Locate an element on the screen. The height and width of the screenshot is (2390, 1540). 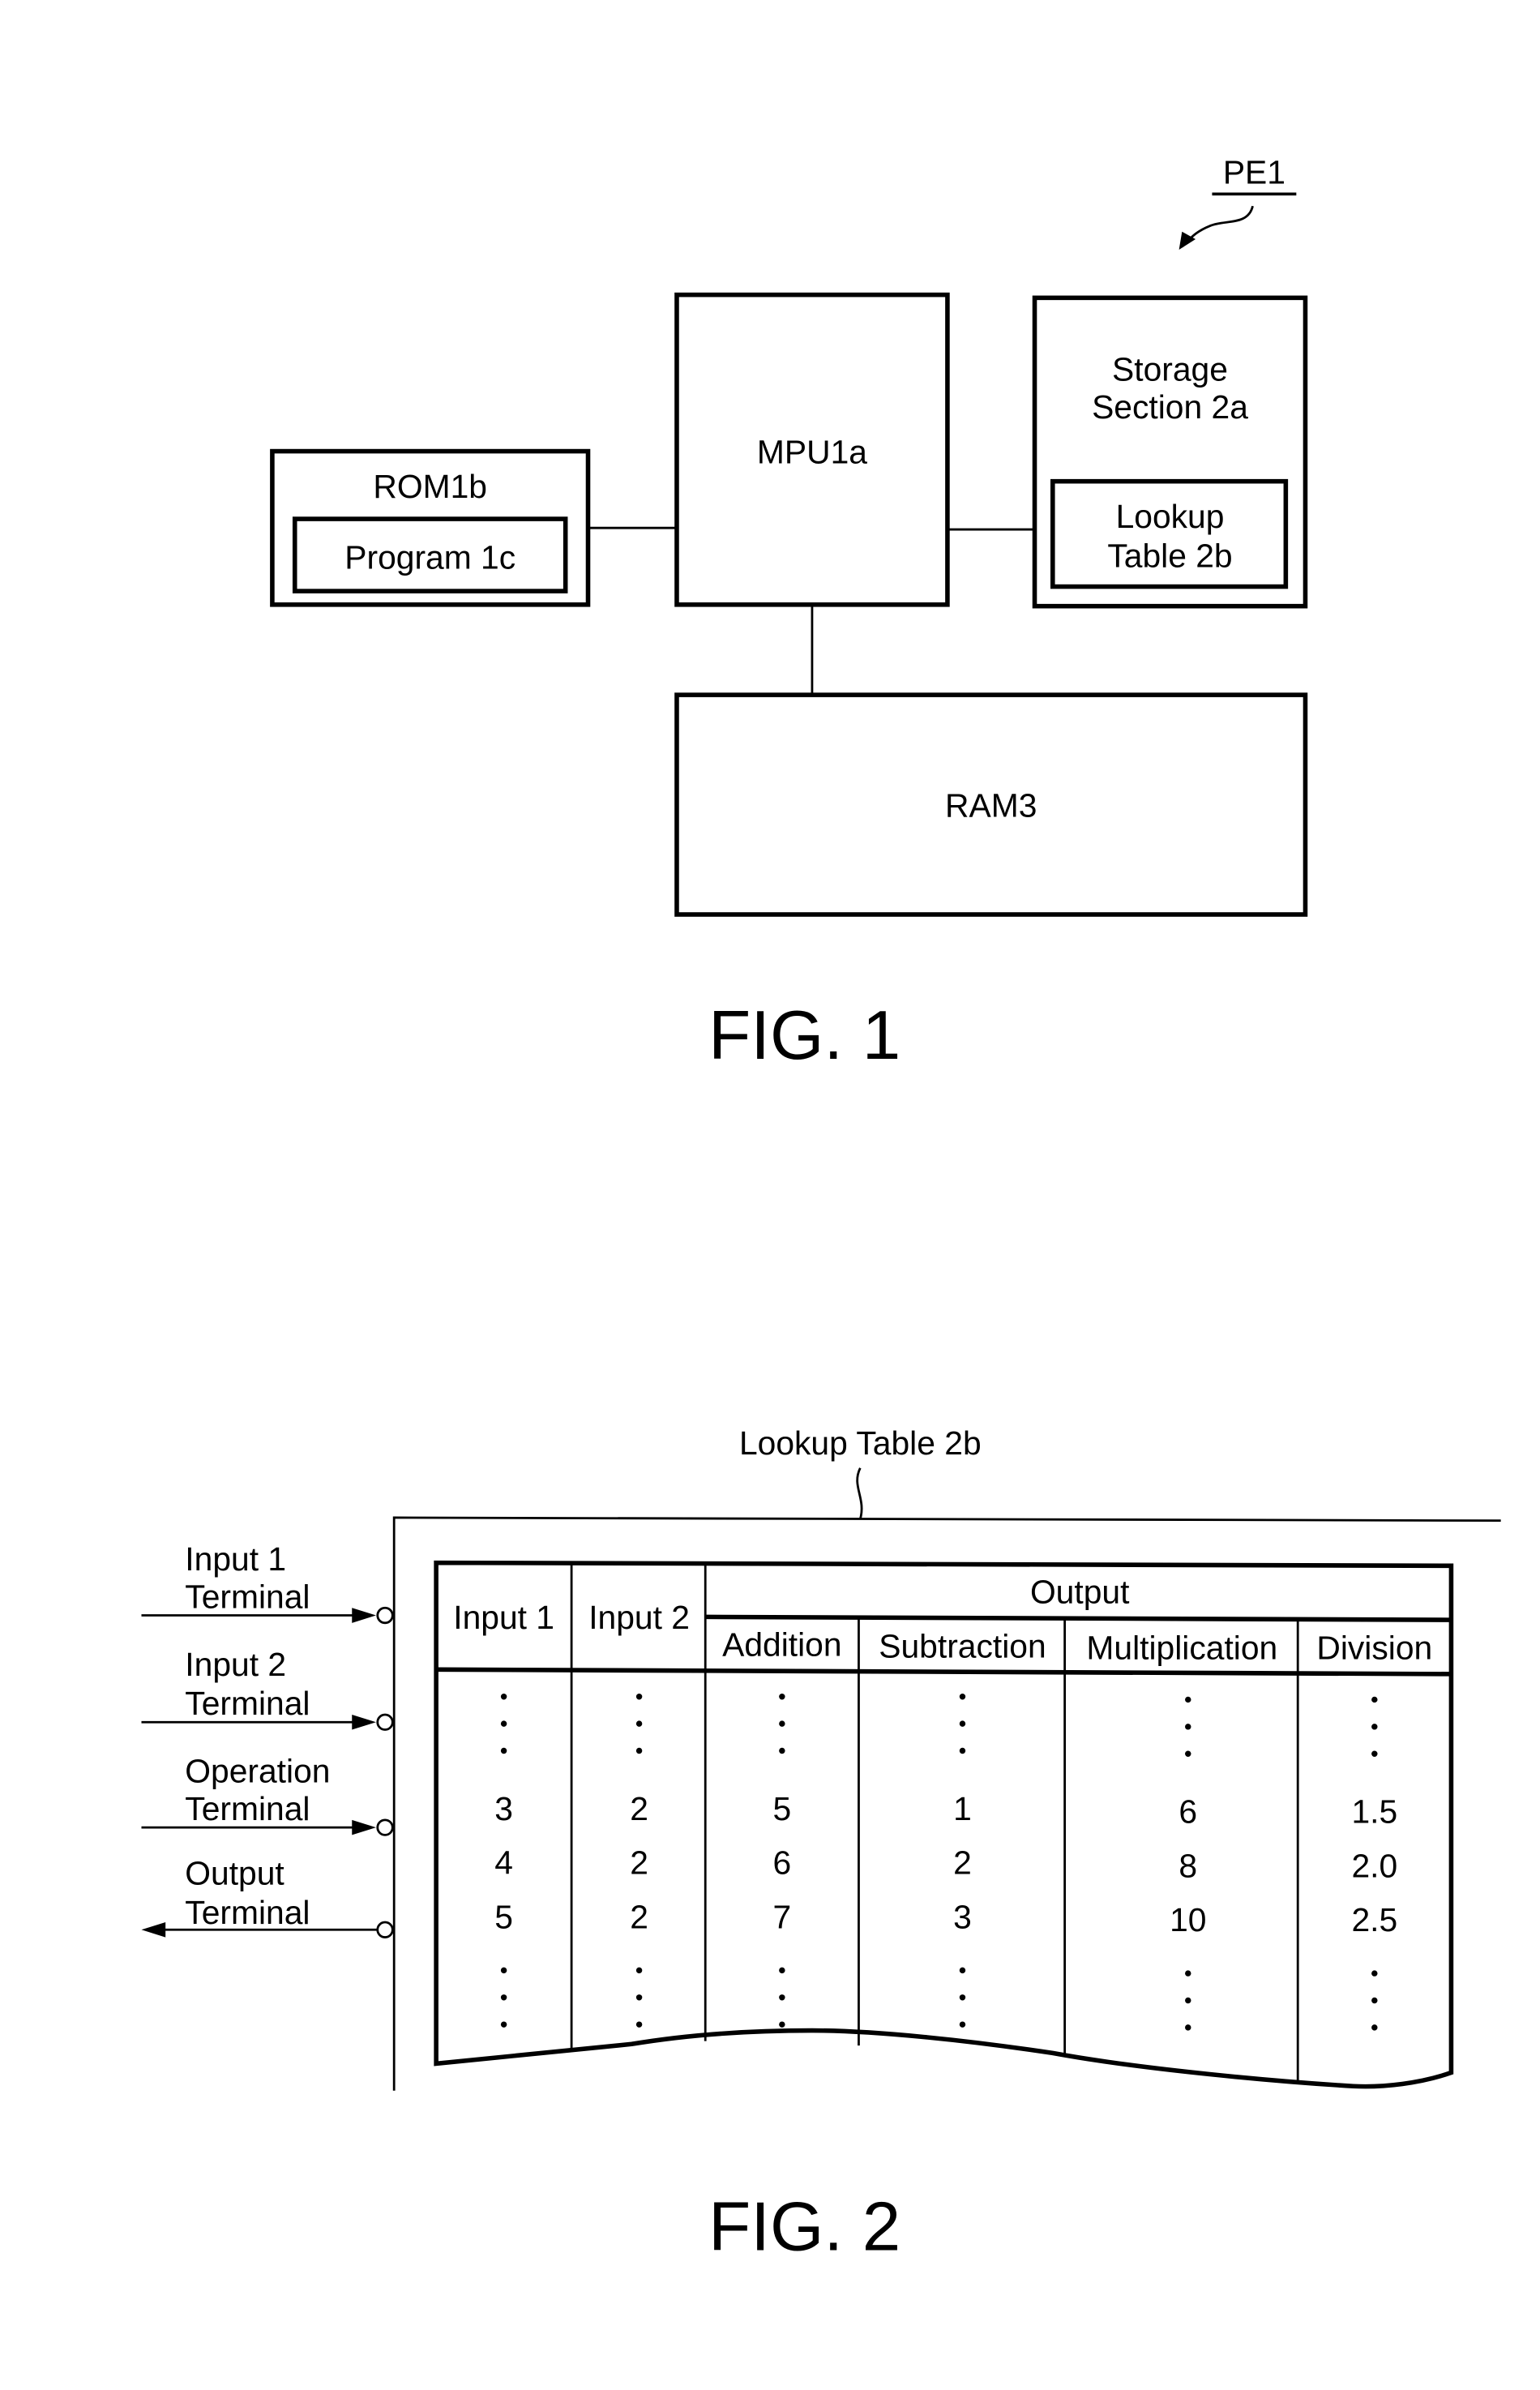
terminal-output: Output Terminal is located at coordinates (267, 1896).